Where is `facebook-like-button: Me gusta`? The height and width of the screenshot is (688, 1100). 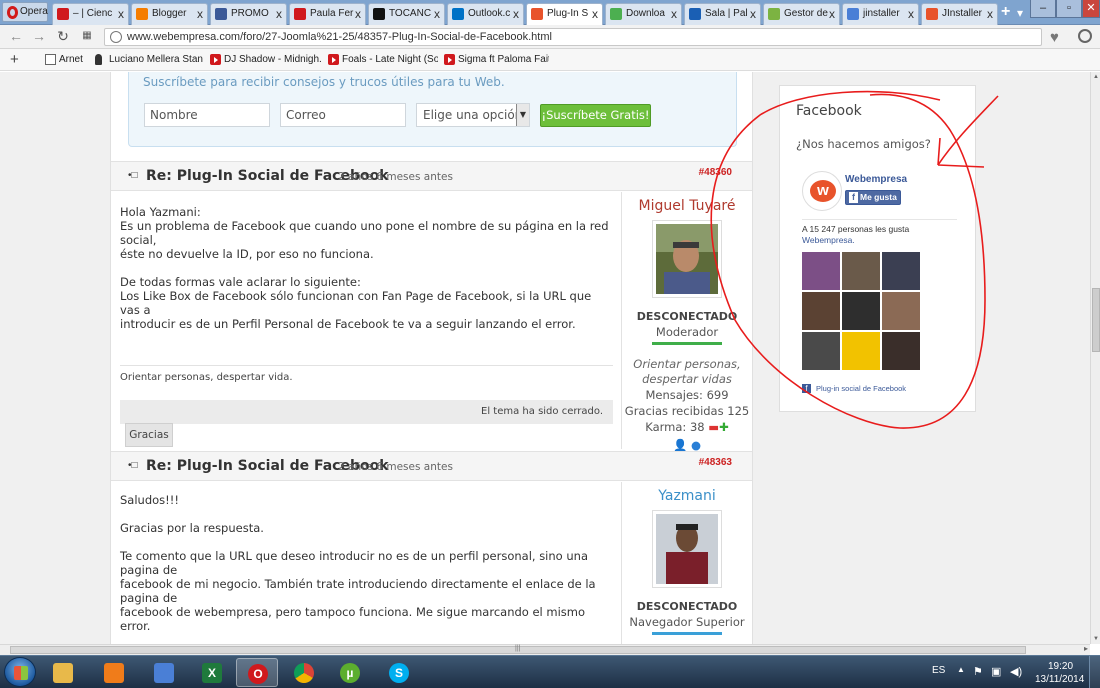 facebook-like-button: Me gusta is located at coordinates (873, 197).